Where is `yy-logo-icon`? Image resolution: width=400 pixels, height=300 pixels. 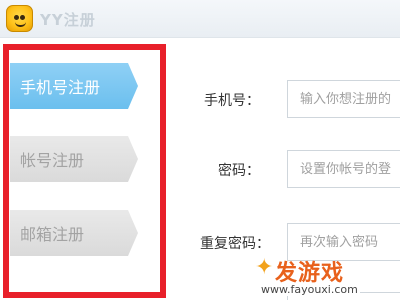 yy-logo-icon is located at coordinates (19, 18).